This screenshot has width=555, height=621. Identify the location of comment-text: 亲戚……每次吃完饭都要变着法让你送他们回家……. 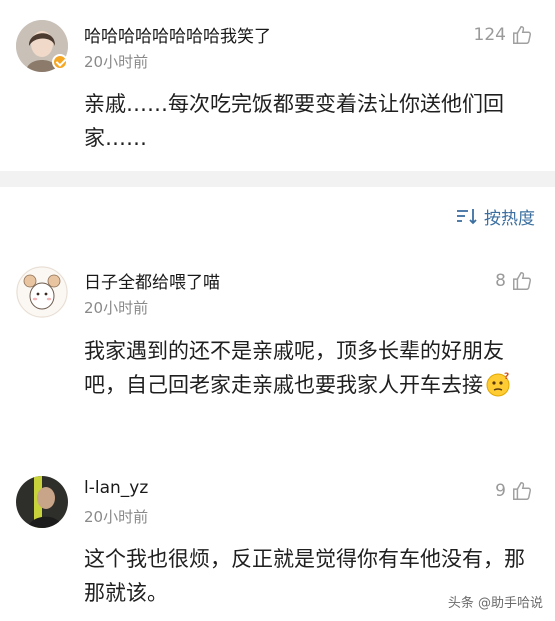
(294, 121).